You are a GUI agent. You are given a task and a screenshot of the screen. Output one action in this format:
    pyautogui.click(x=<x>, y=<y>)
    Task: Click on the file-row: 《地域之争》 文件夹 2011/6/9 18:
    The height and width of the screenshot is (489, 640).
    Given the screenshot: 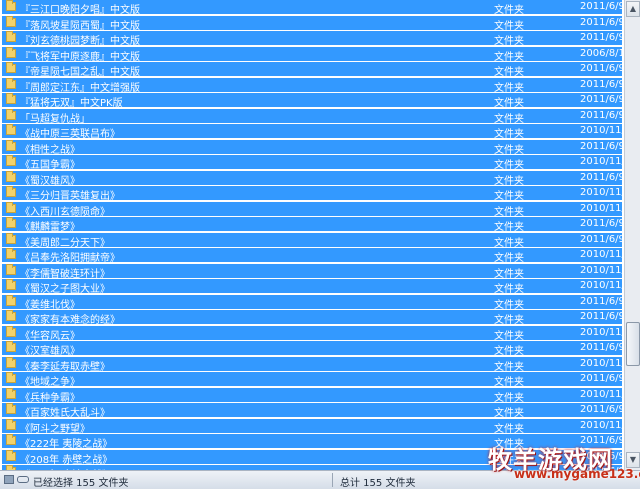 What is the action you would take?
    pyautogui.click(x=313, y=380)
    